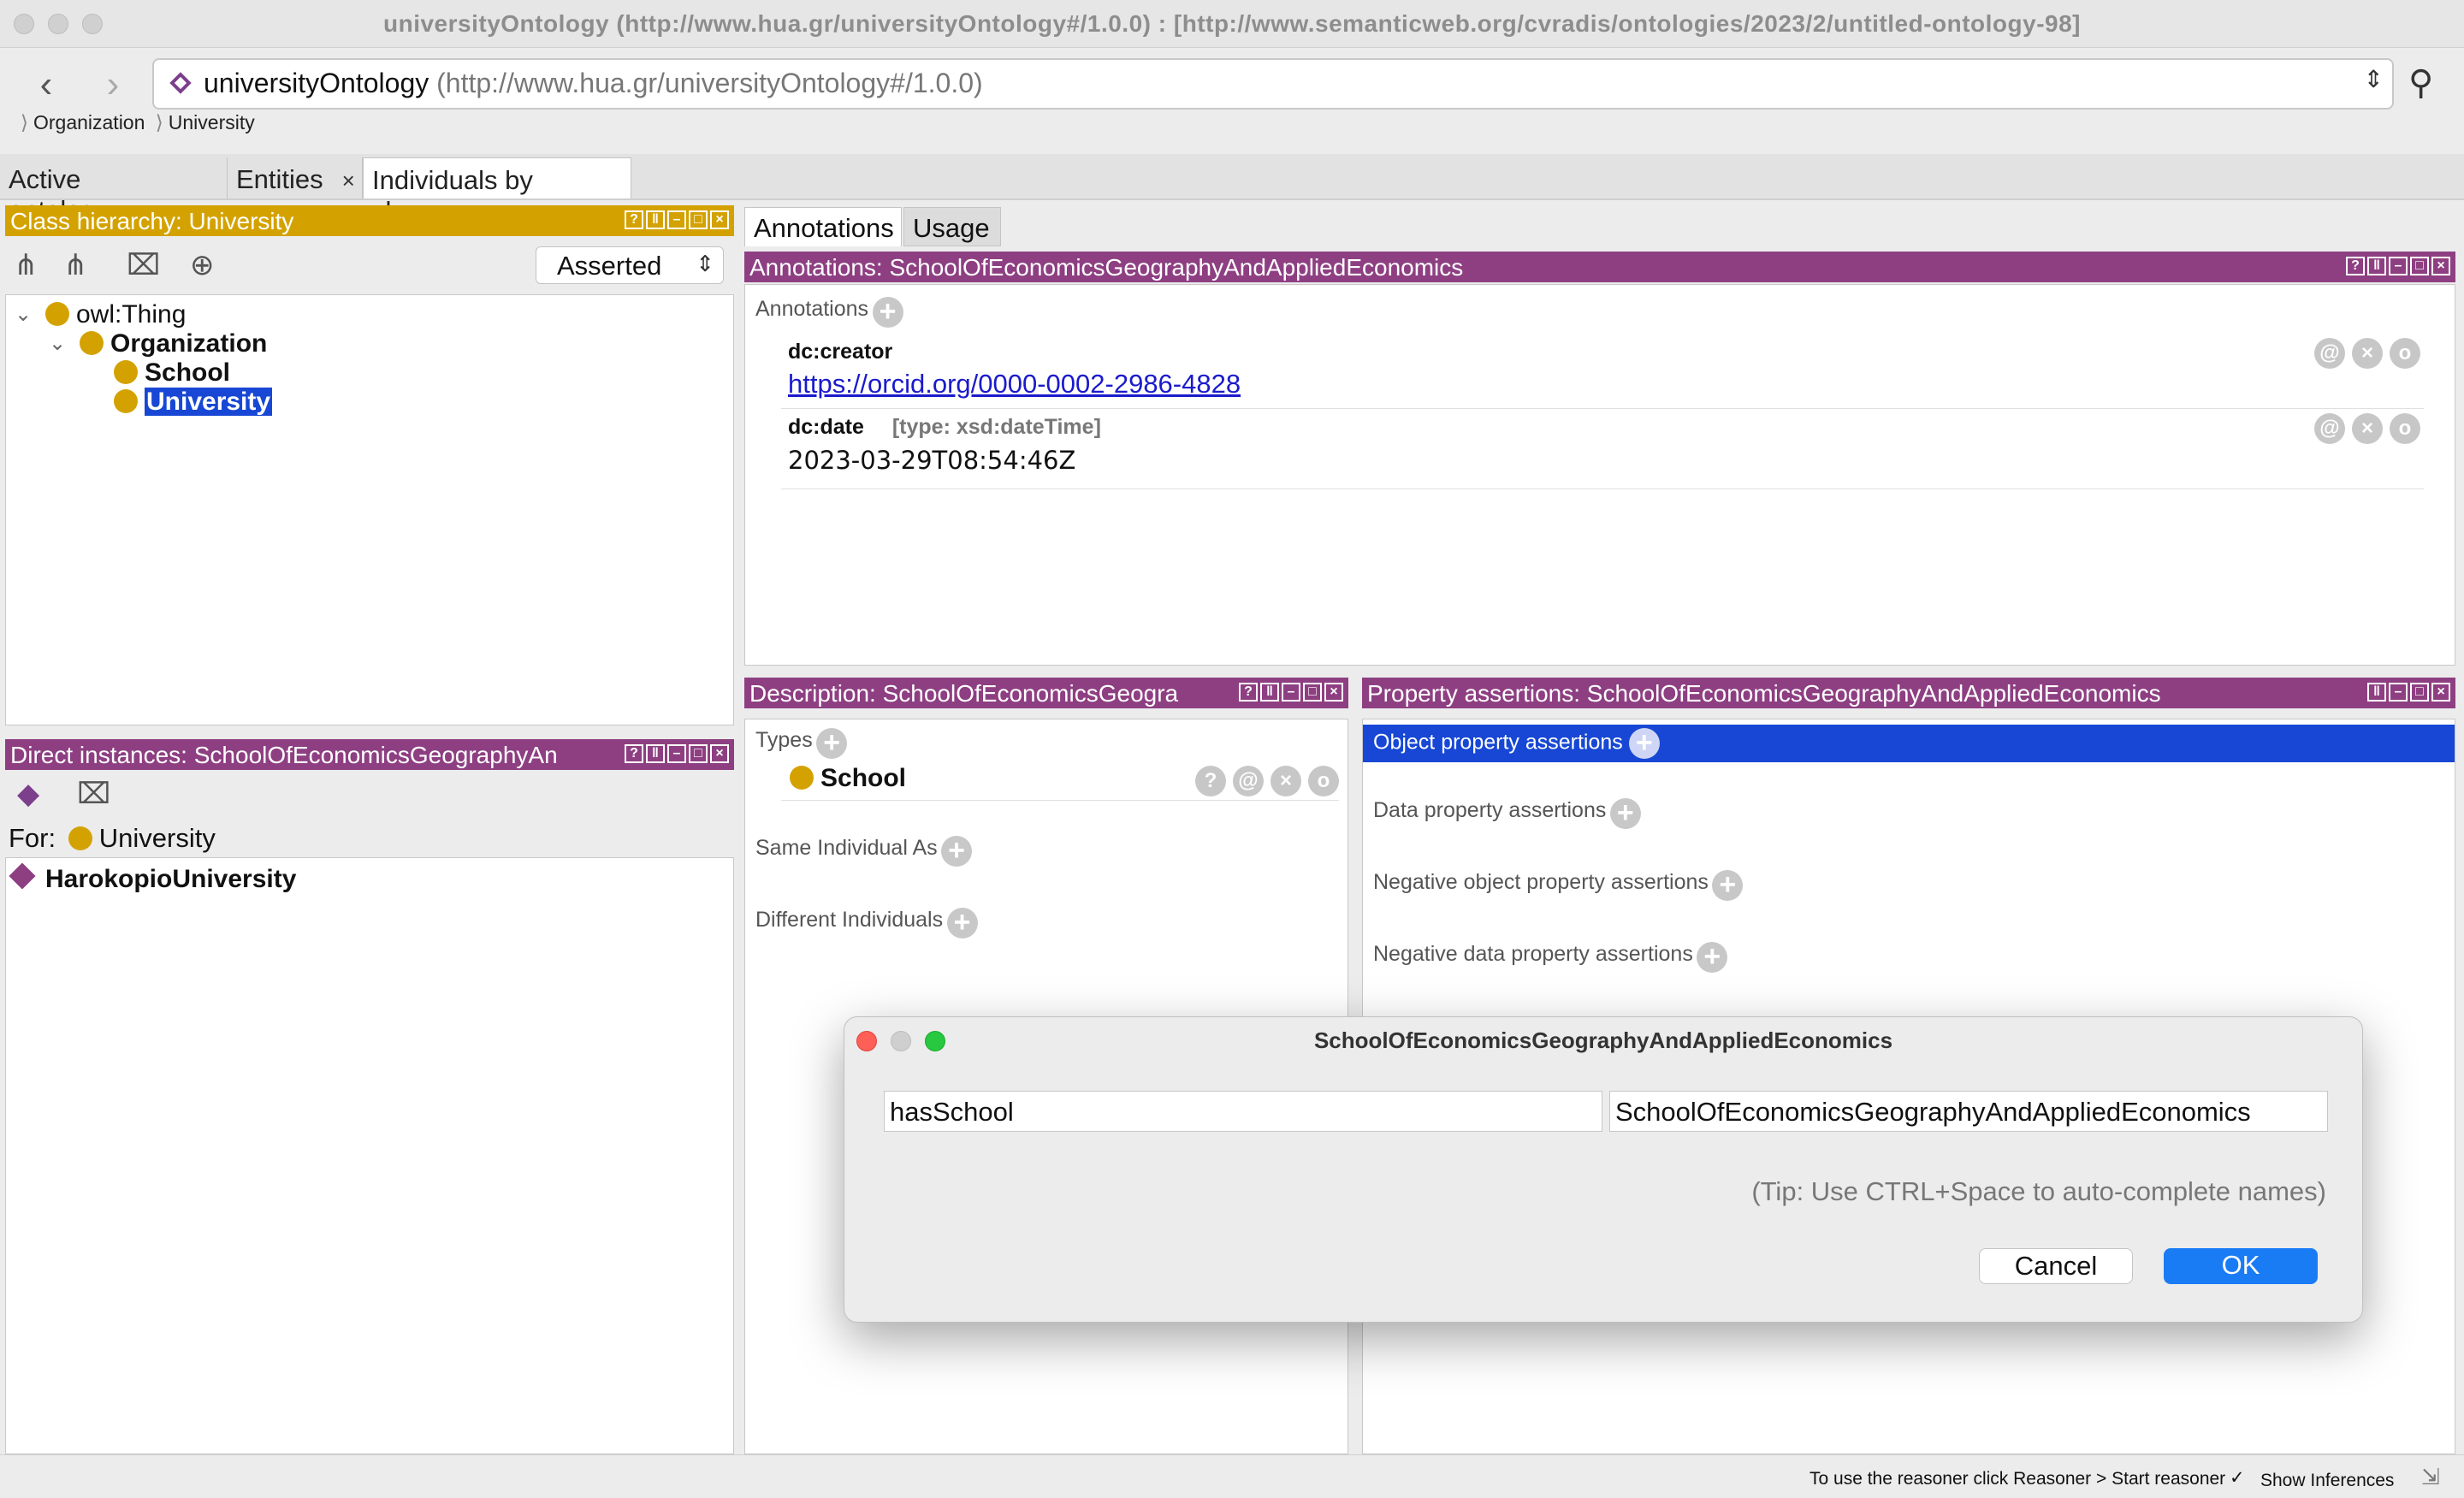 This screenshot has width=2464, height=1498. I want to click on data-property-assertions-section: Data property assertions +, so click(1507, 814).